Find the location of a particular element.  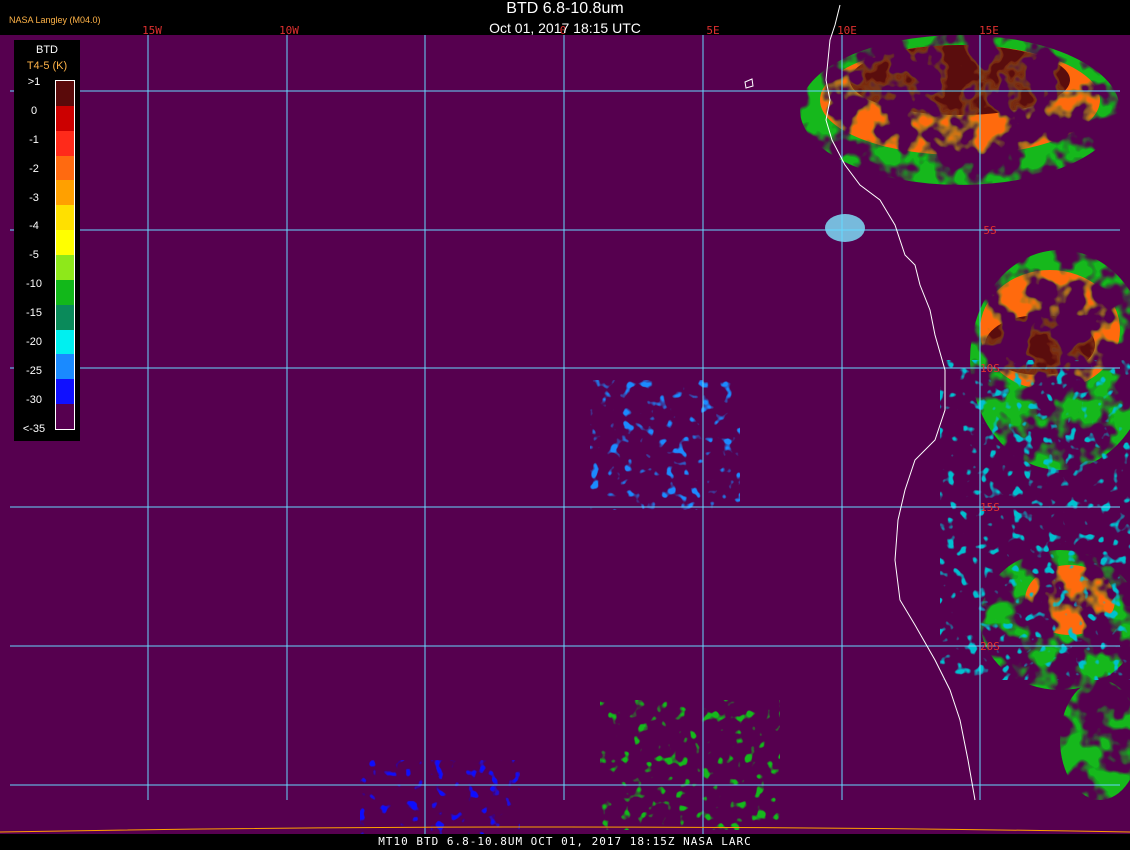

legend-tick: -2 is located at coordinates (34, 169).